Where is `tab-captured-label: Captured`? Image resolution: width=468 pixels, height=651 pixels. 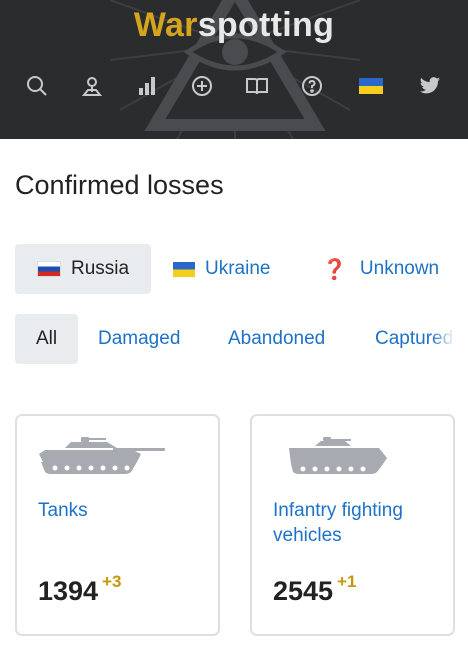
tab-captured-label: Captured is located at coordinates (414, 338).